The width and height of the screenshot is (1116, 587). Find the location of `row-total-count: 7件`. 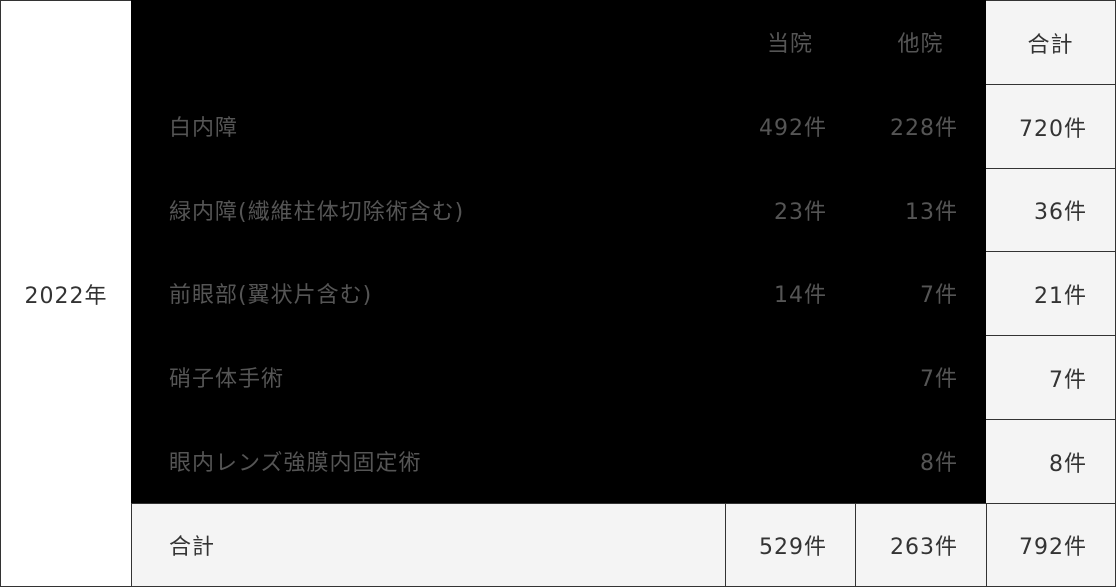

row-total-count: 7件 is located at coordinates (1050, 378).